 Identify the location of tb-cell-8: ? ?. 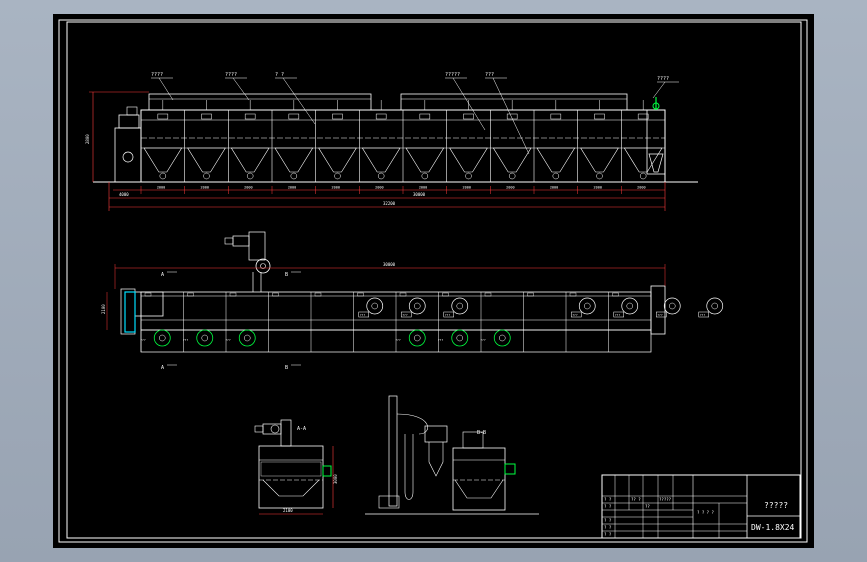
(608, 527).